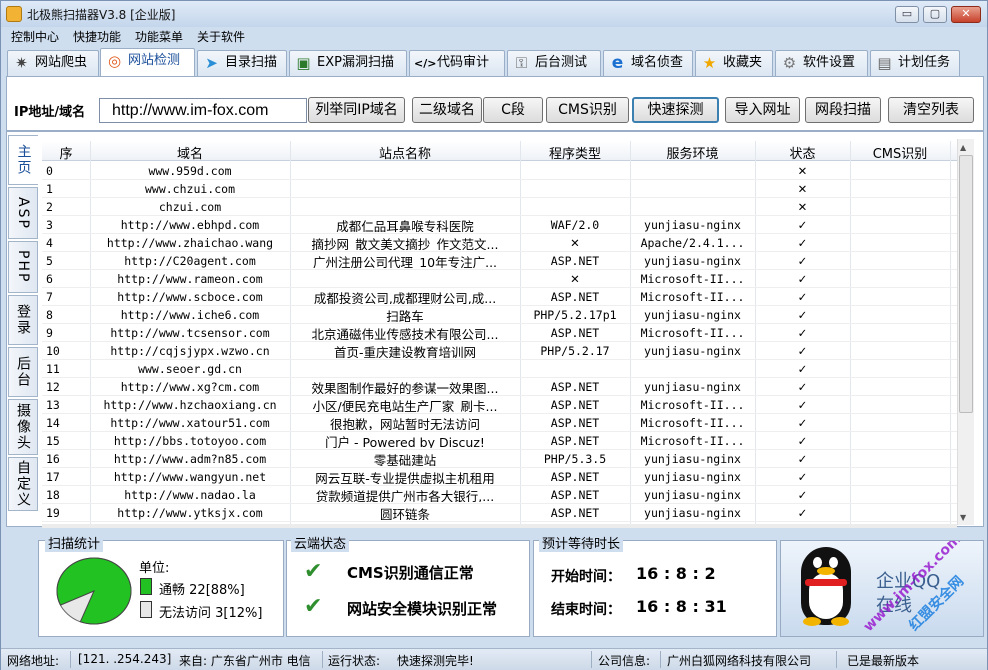  I want to click on col-cms: CMS识别, so click(900, 152).